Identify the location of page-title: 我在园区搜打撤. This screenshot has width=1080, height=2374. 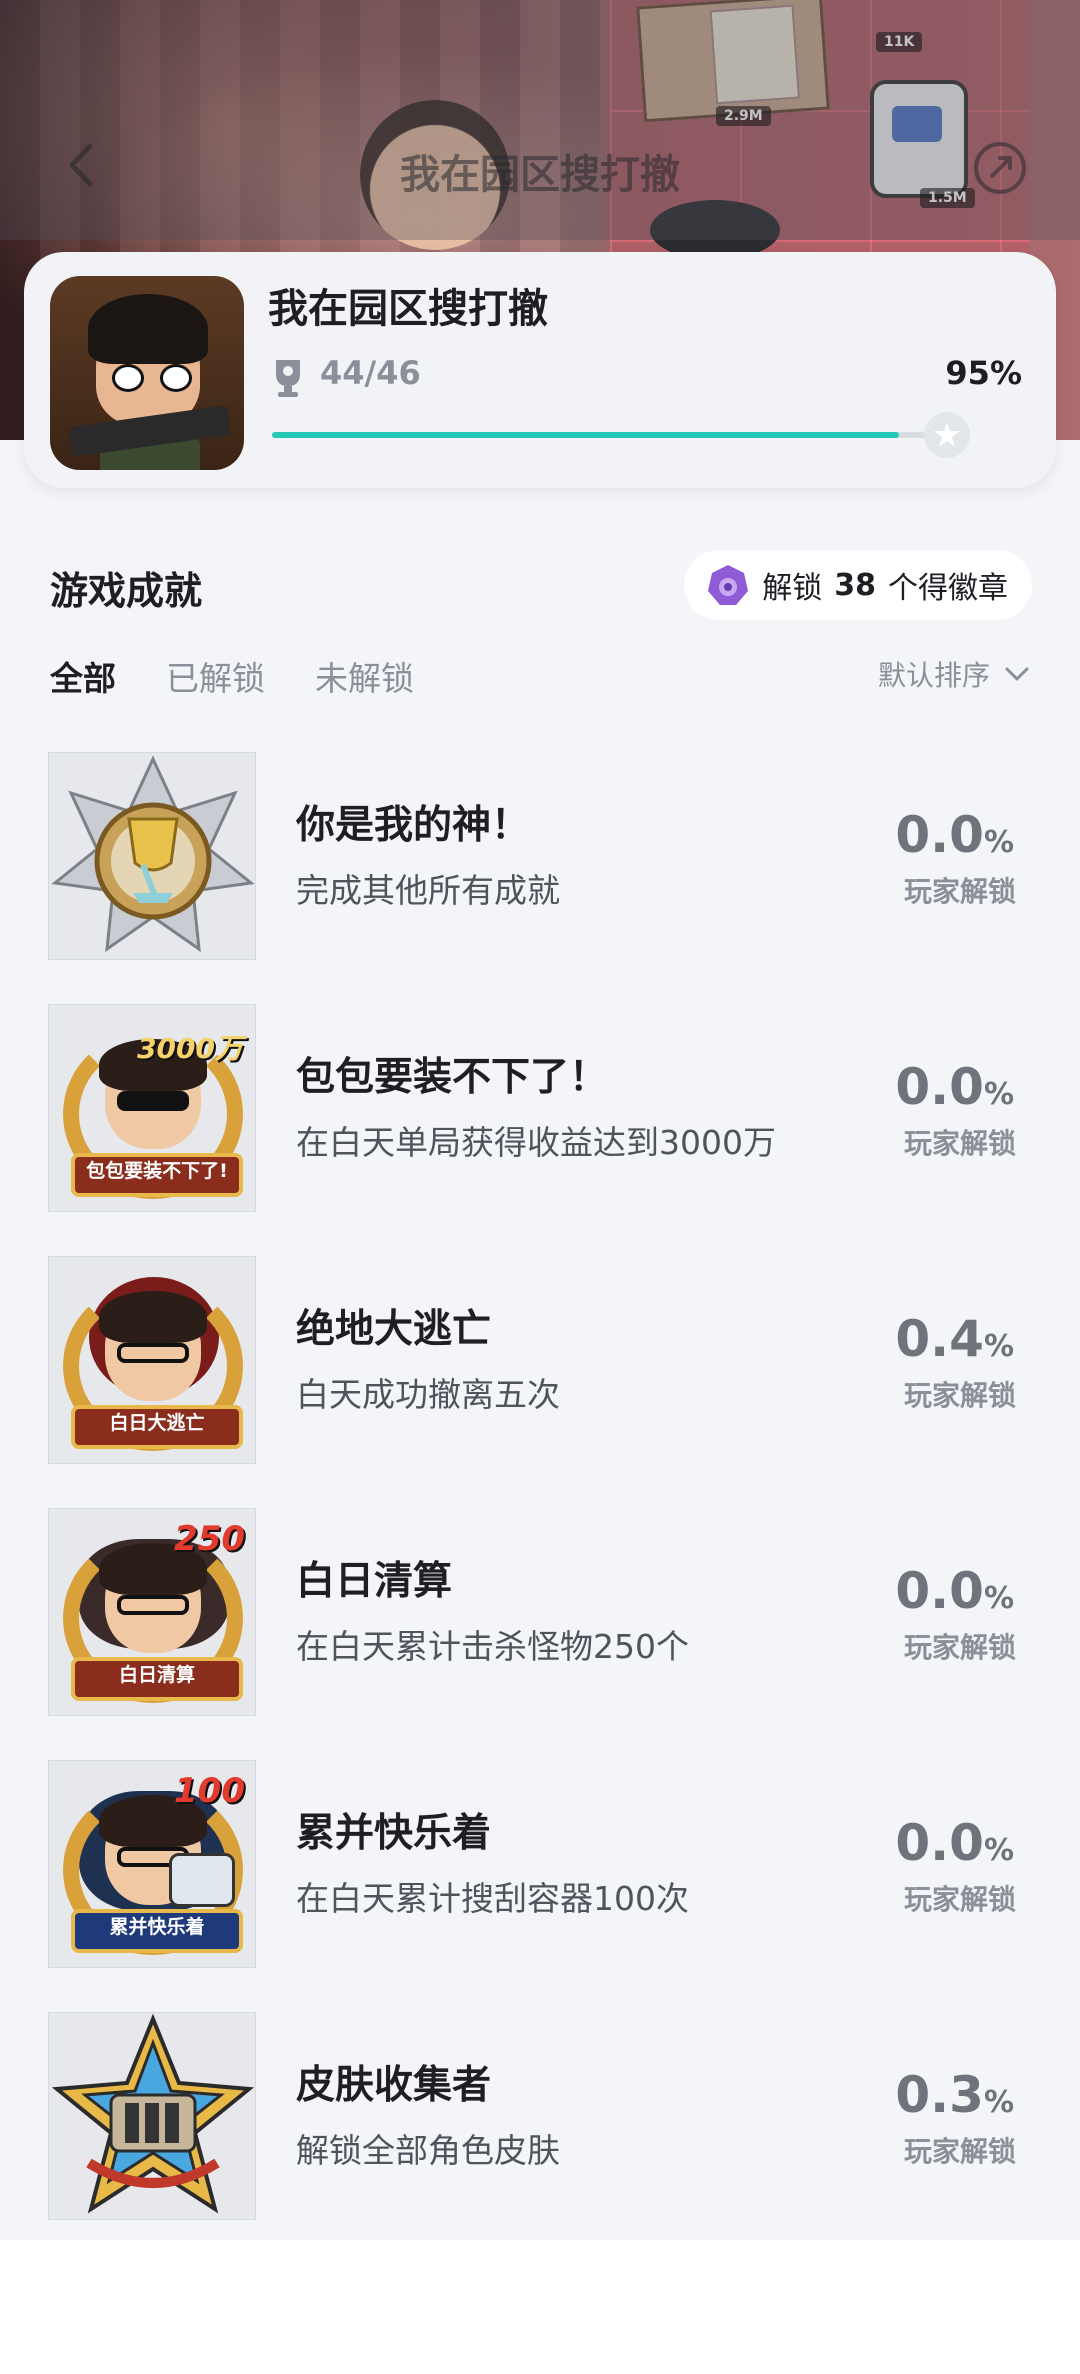
(540, 175).